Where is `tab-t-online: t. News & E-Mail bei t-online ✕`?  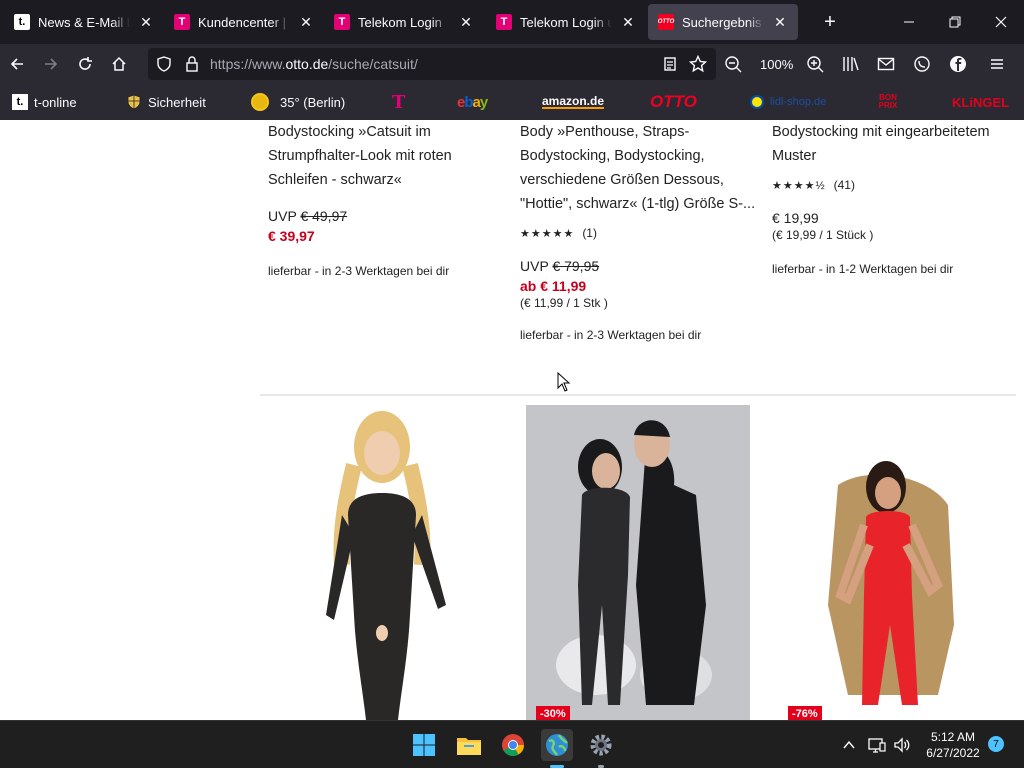 tab-t-online: t. News & E-Mail bei t-online ✕ is located at coordinates (84, 22).